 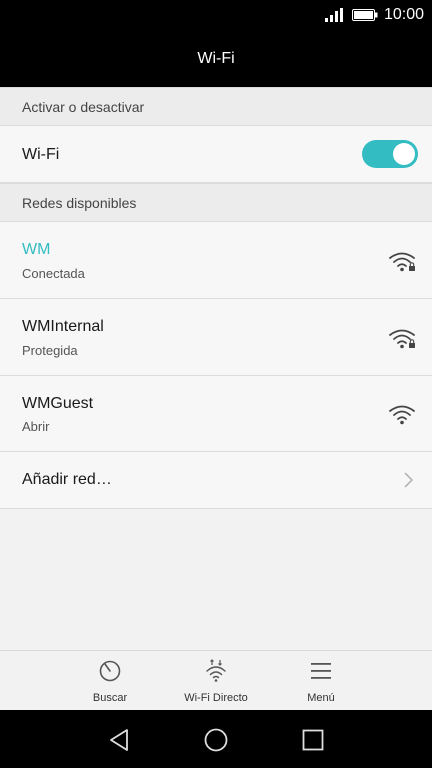 What do you see at coordinates (216, 698) in the screenshot?
I see `tab-label: Wi-Fi Directo` at bounding box center [216, 698].